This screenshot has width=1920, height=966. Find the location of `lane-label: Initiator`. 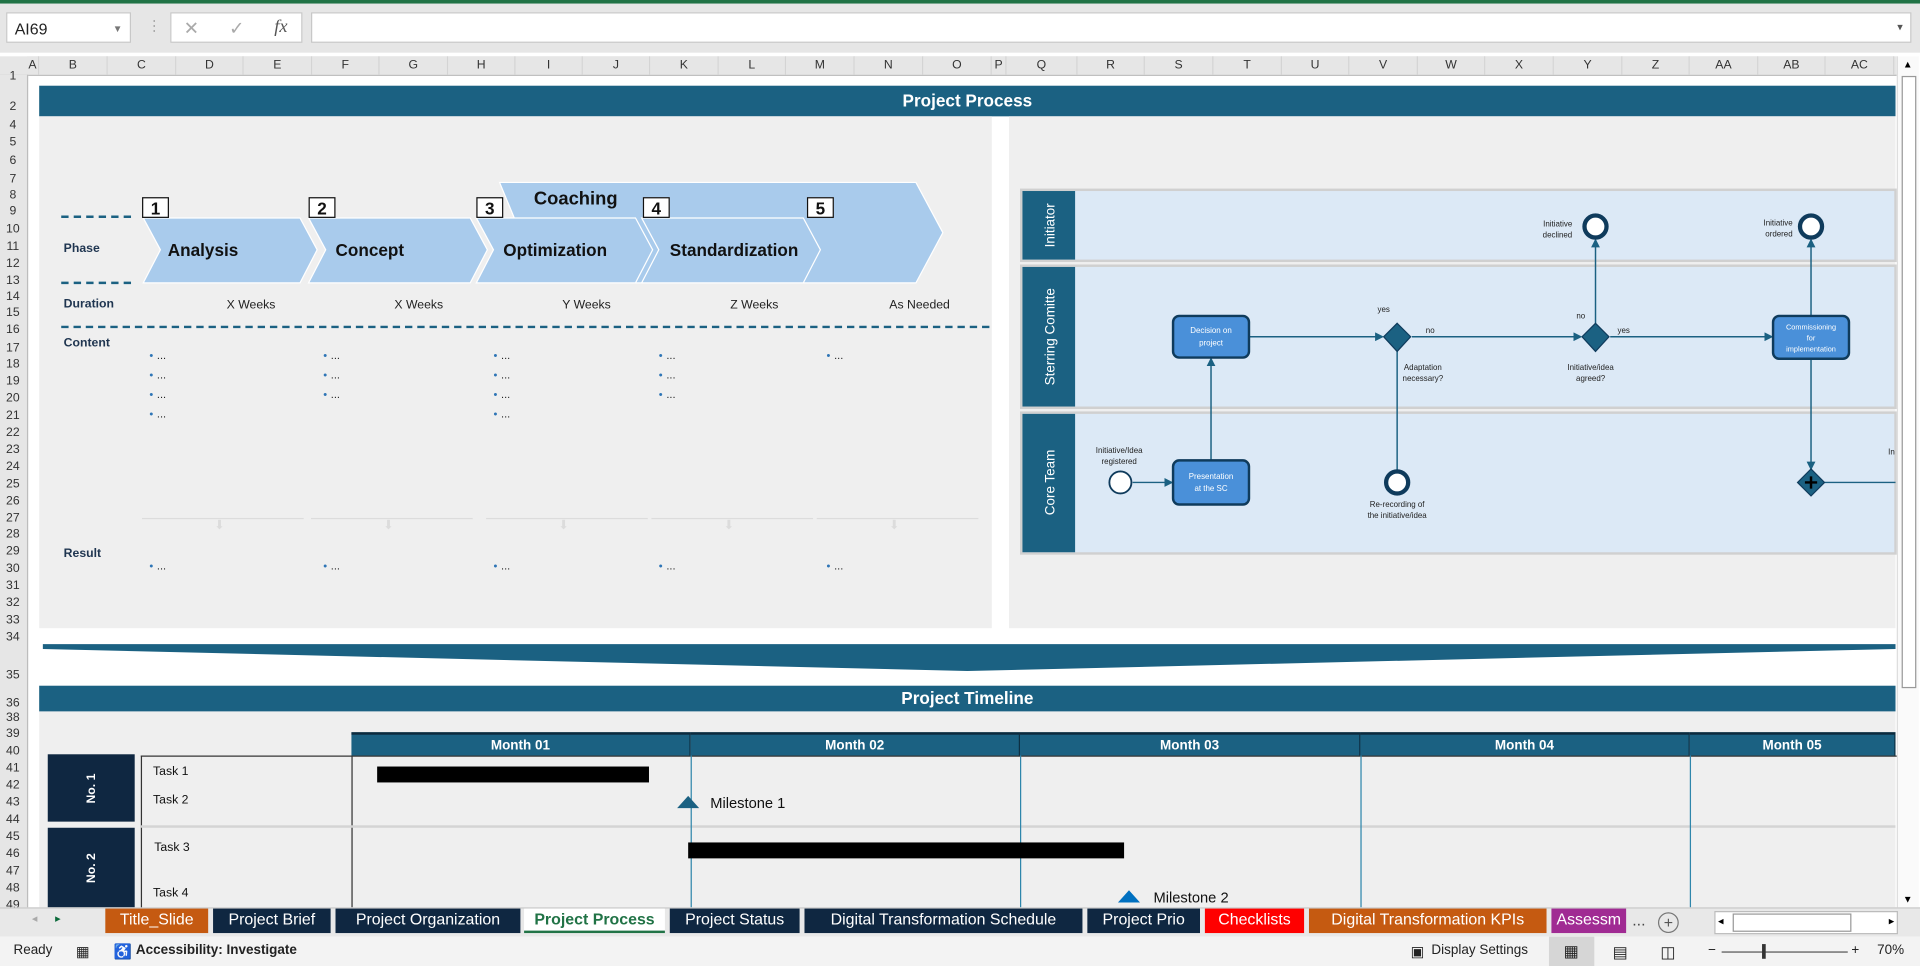

lane-label: Initiator is located at coordinates (1049, 225).